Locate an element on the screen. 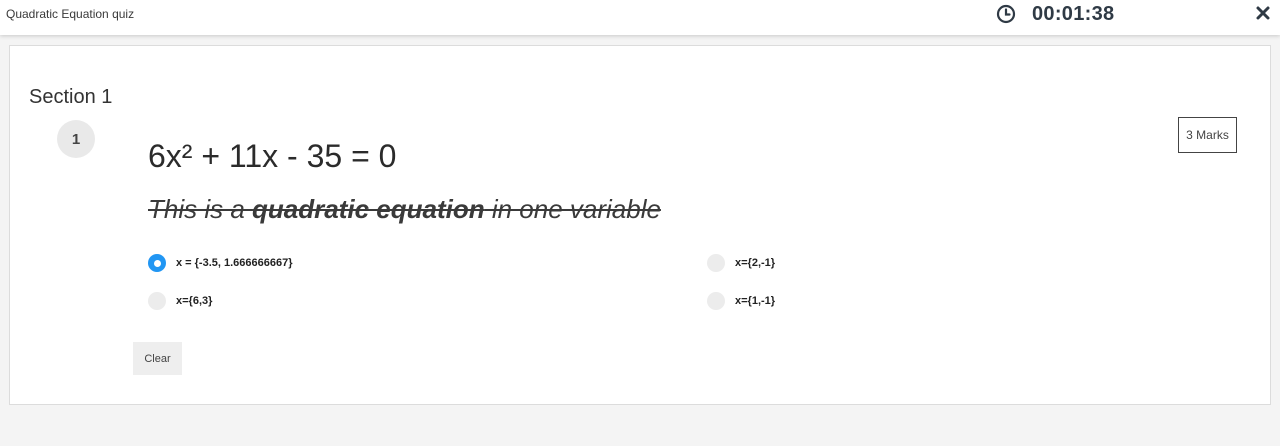 The image size is (1280, 446). timer: 00:01:38 is located at coordinates (1055, 14).